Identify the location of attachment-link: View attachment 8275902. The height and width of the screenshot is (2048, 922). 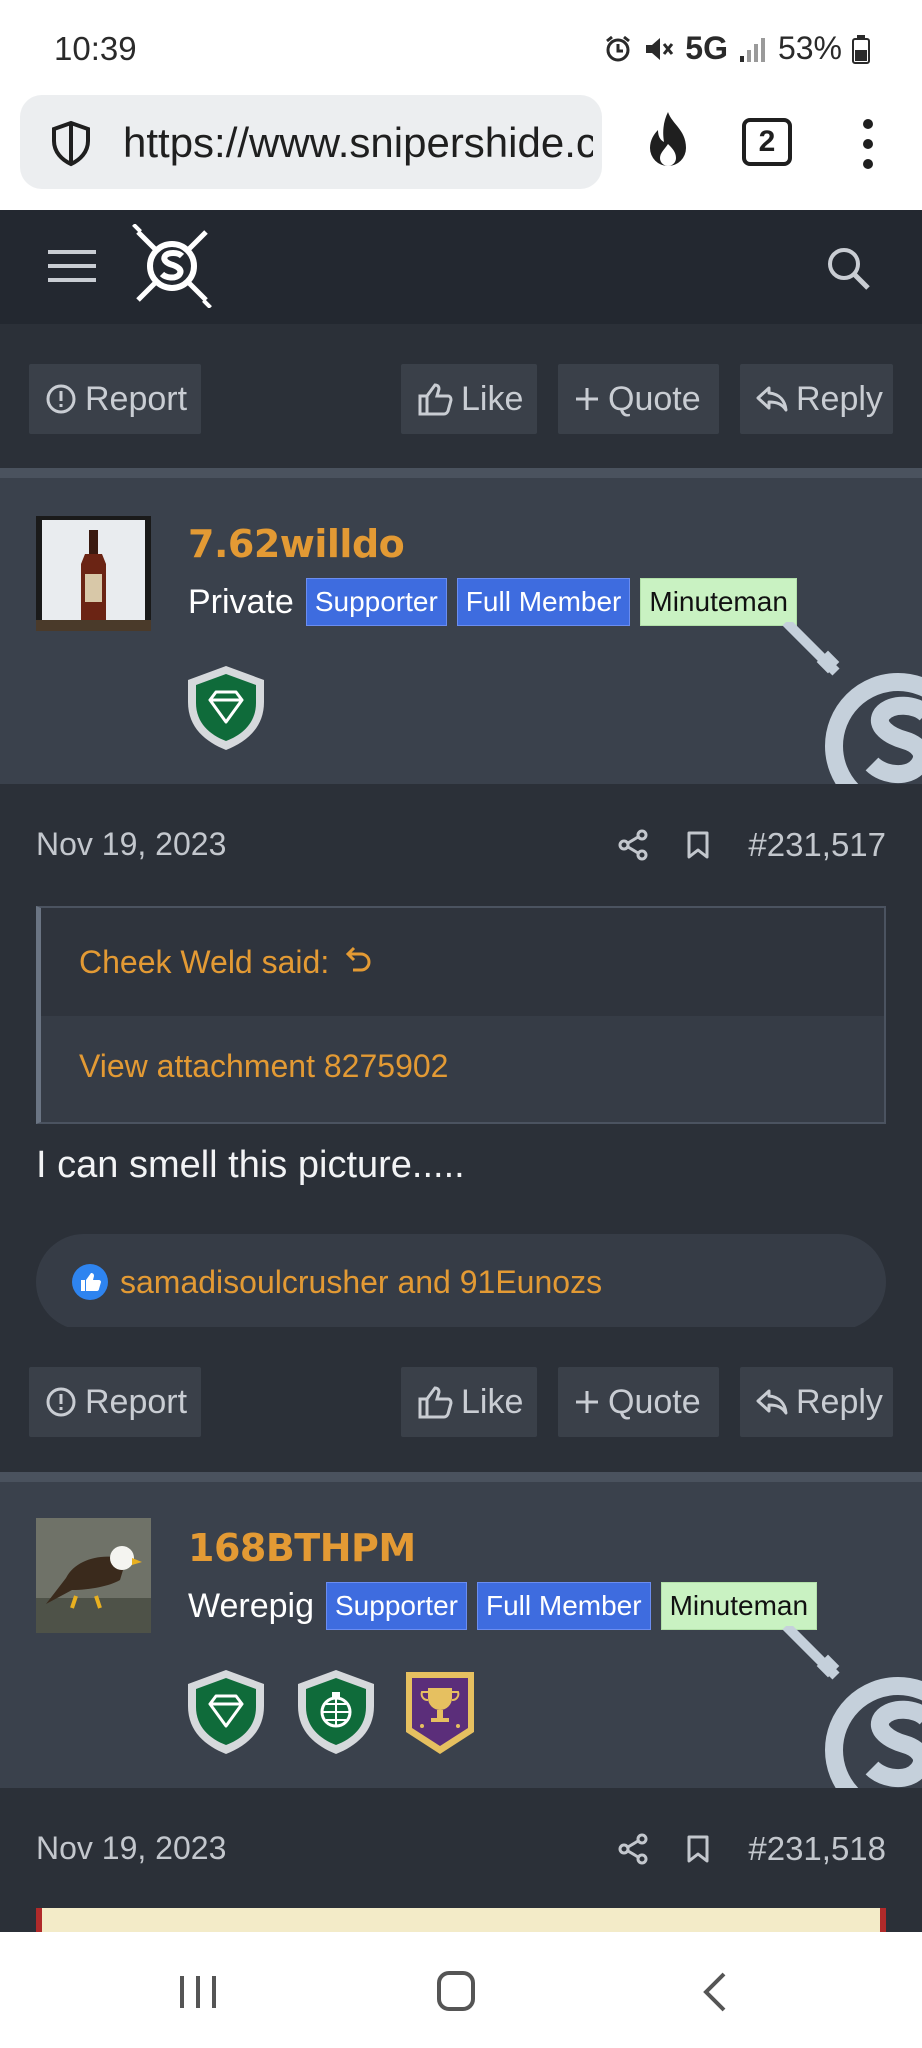
(263, 1066).